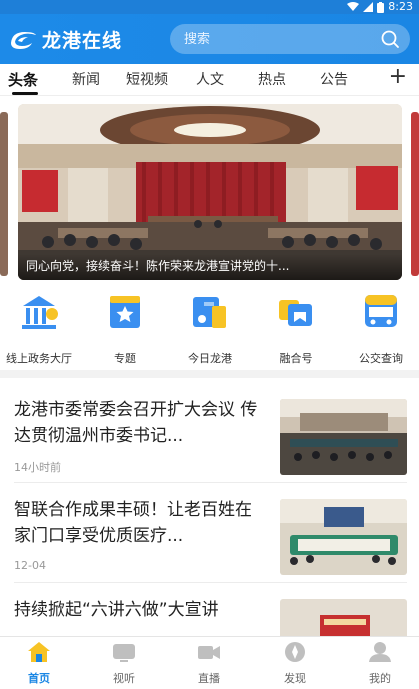 Image resolution: width=419 pixels, height=689 pixels. What do you see at coordinates (23, 79) in the screenshot?
I see `tab-headlines: 头条` at bounding box center [23, 79].